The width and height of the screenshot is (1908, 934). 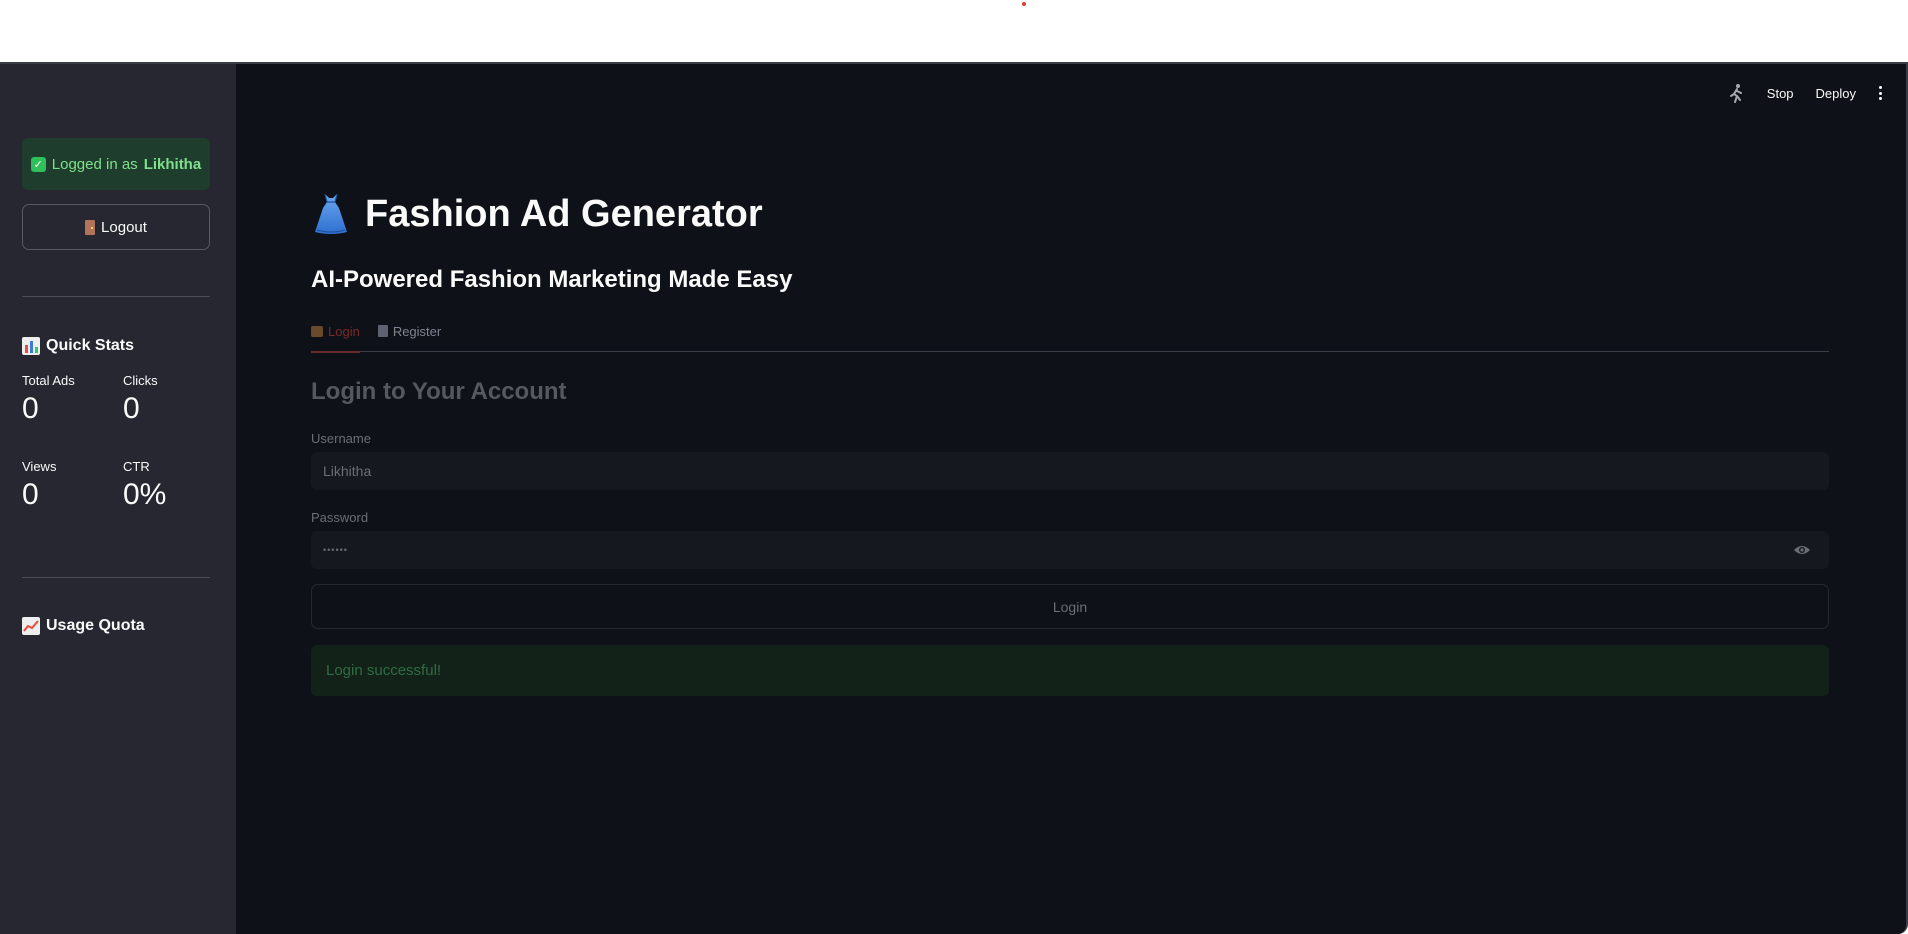 I want to click on success-message: Login successful!, so click(x=384, y=670).